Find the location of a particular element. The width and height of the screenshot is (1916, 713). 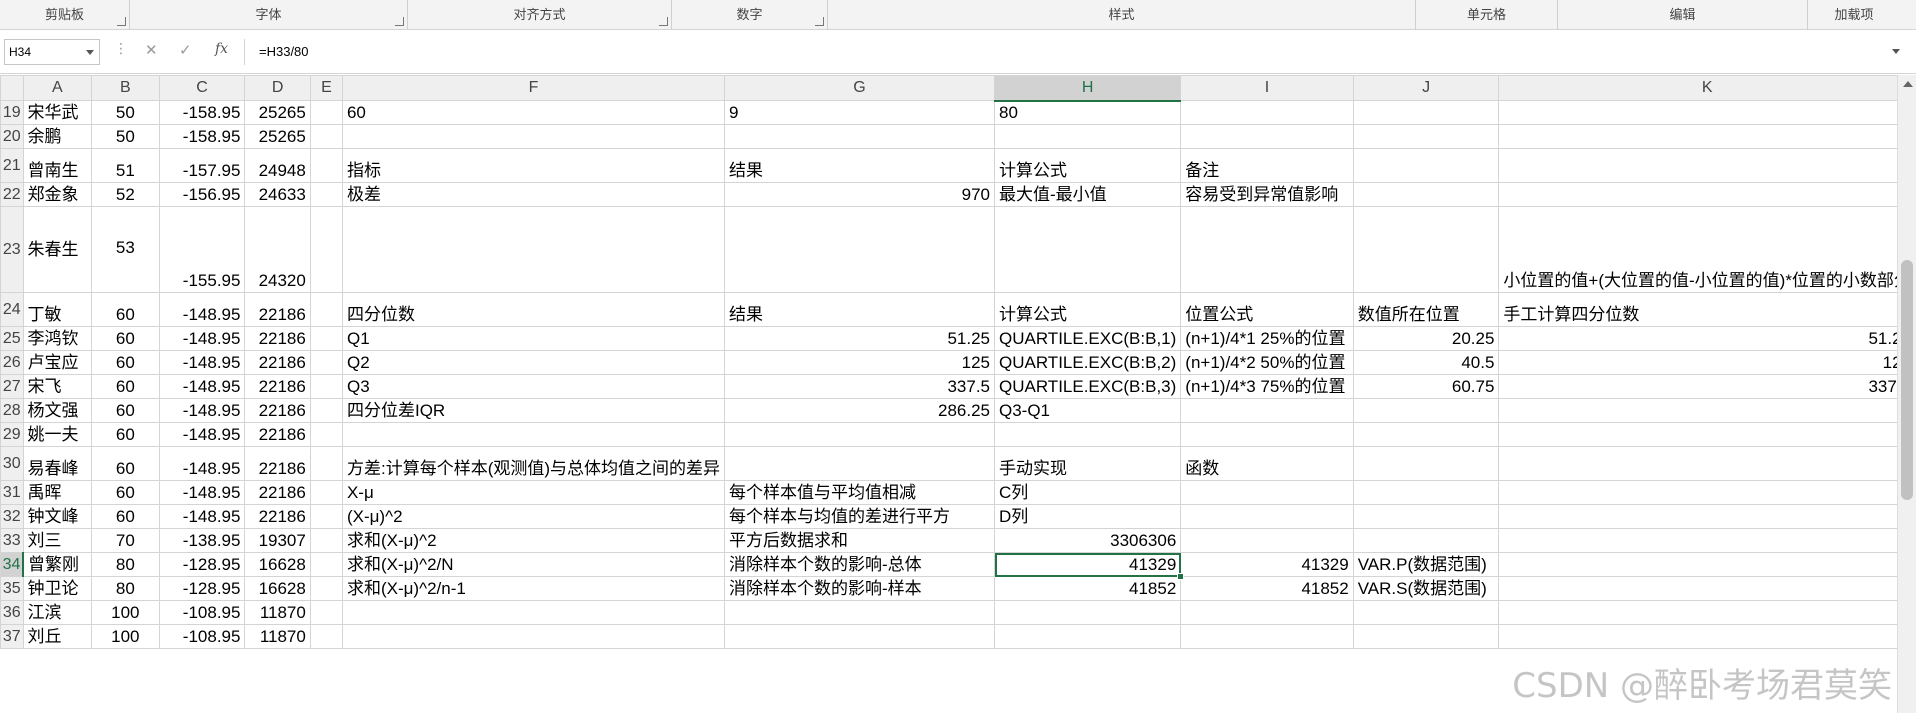

cell-h30: 手动实现 is located at coordinates (1087, 463).